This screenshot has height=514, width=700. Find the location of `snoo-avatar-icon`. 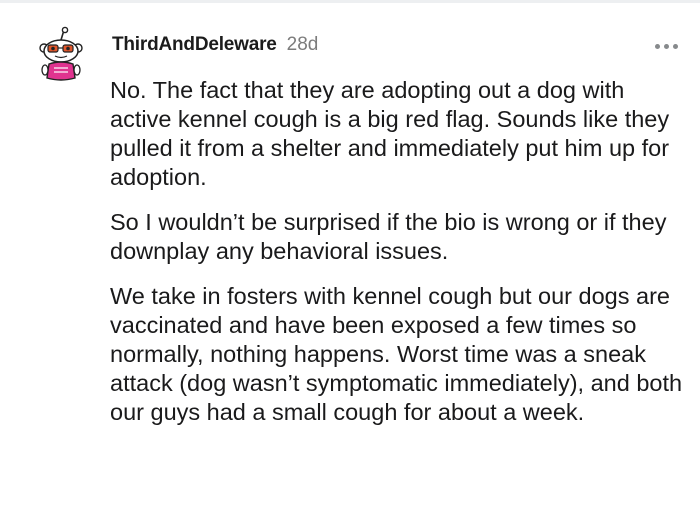

snoo-avatar-icon is located at coordinates (61, 53).